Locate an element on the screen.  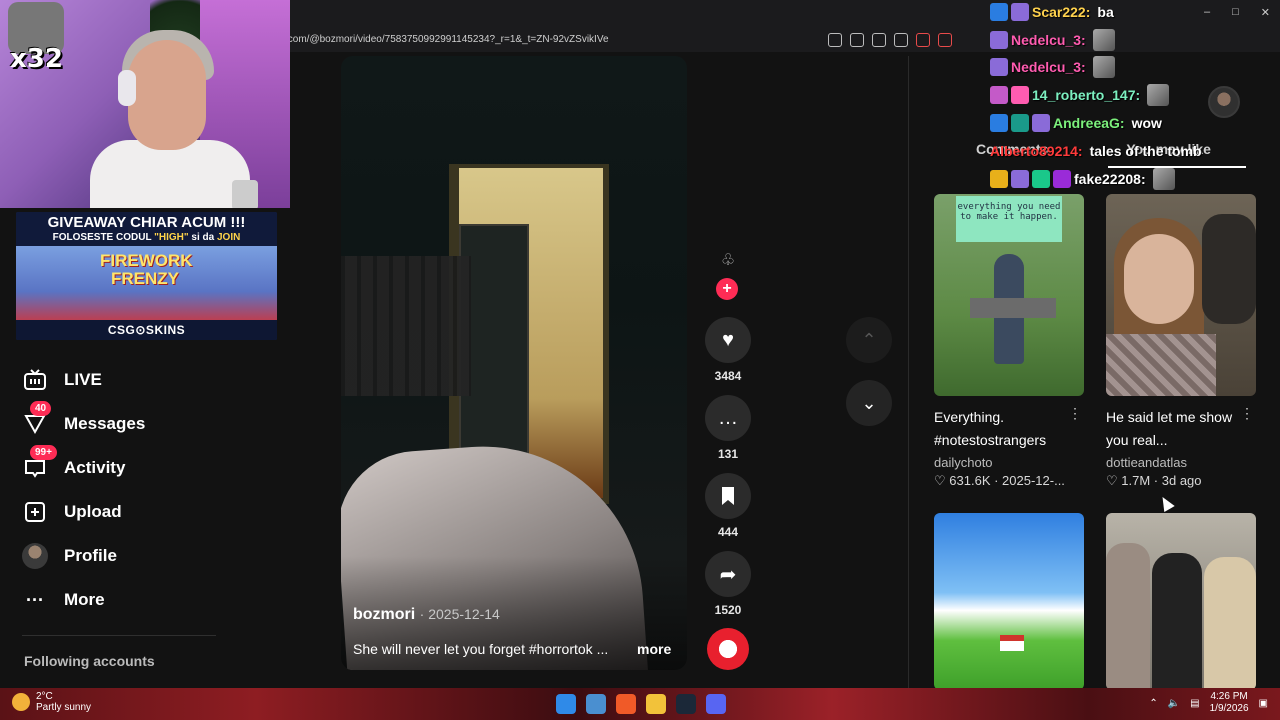
music-disc-icon is located at coordinates (728, 649).